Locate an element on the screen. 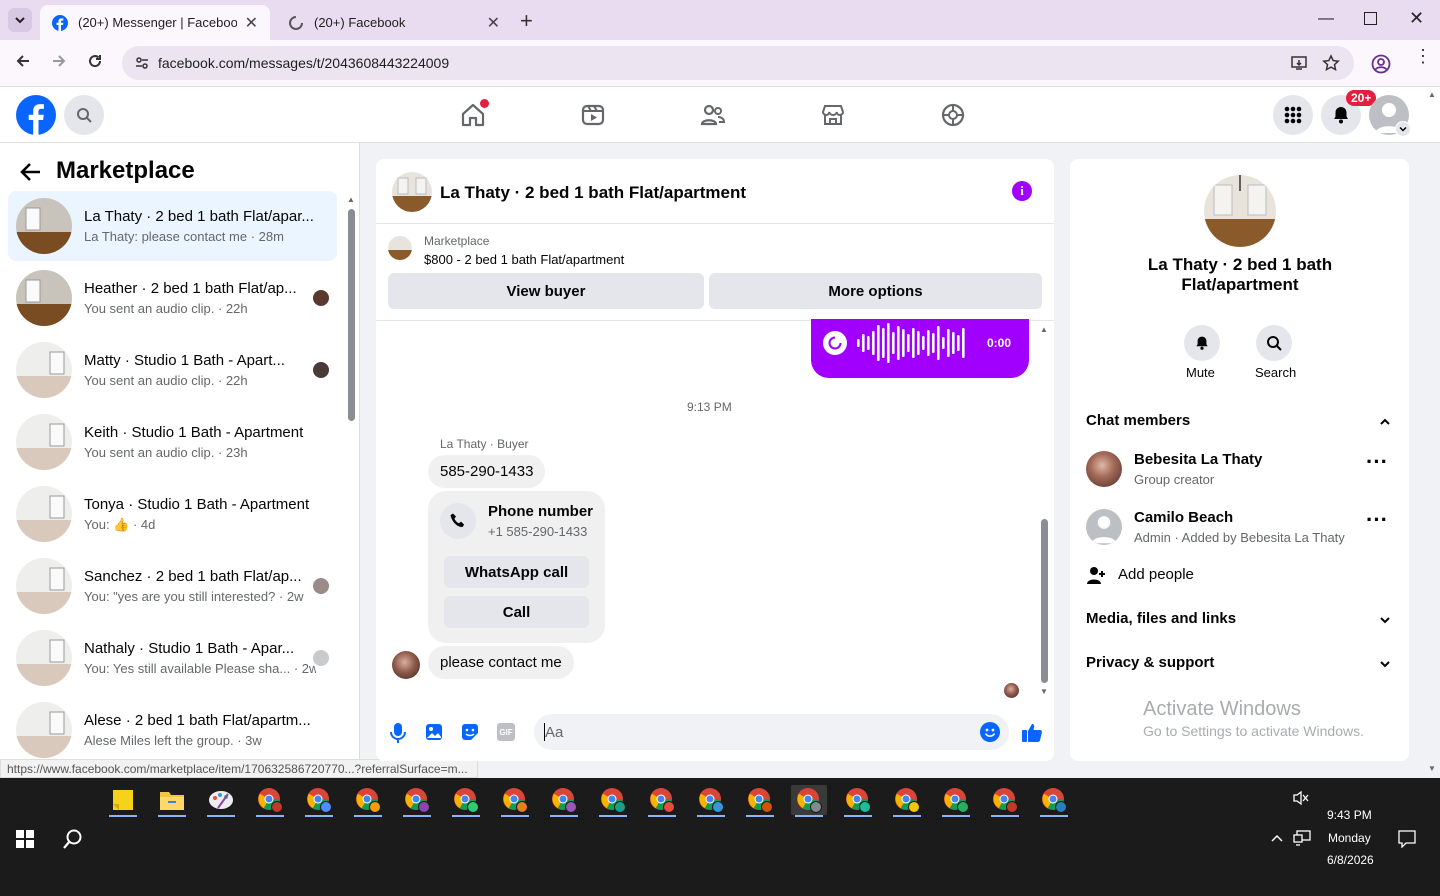 Image resolution: width=1440 pixels, height=896 pixels. address-bar: facebook.com/messages/t/2043608443224009 is located at coordinates (738, 63).